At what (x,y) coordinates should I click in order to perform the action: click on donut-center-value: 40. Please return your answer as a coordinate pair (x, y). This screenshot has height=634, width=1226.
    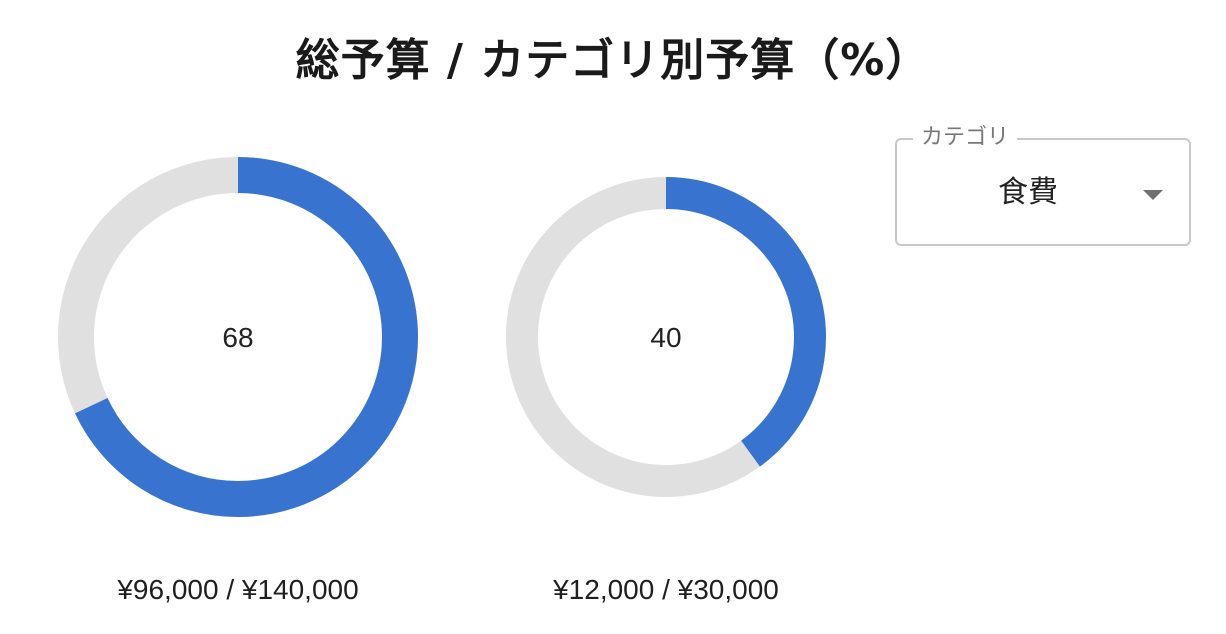
    Looking at the image, I should click on (665, 337).